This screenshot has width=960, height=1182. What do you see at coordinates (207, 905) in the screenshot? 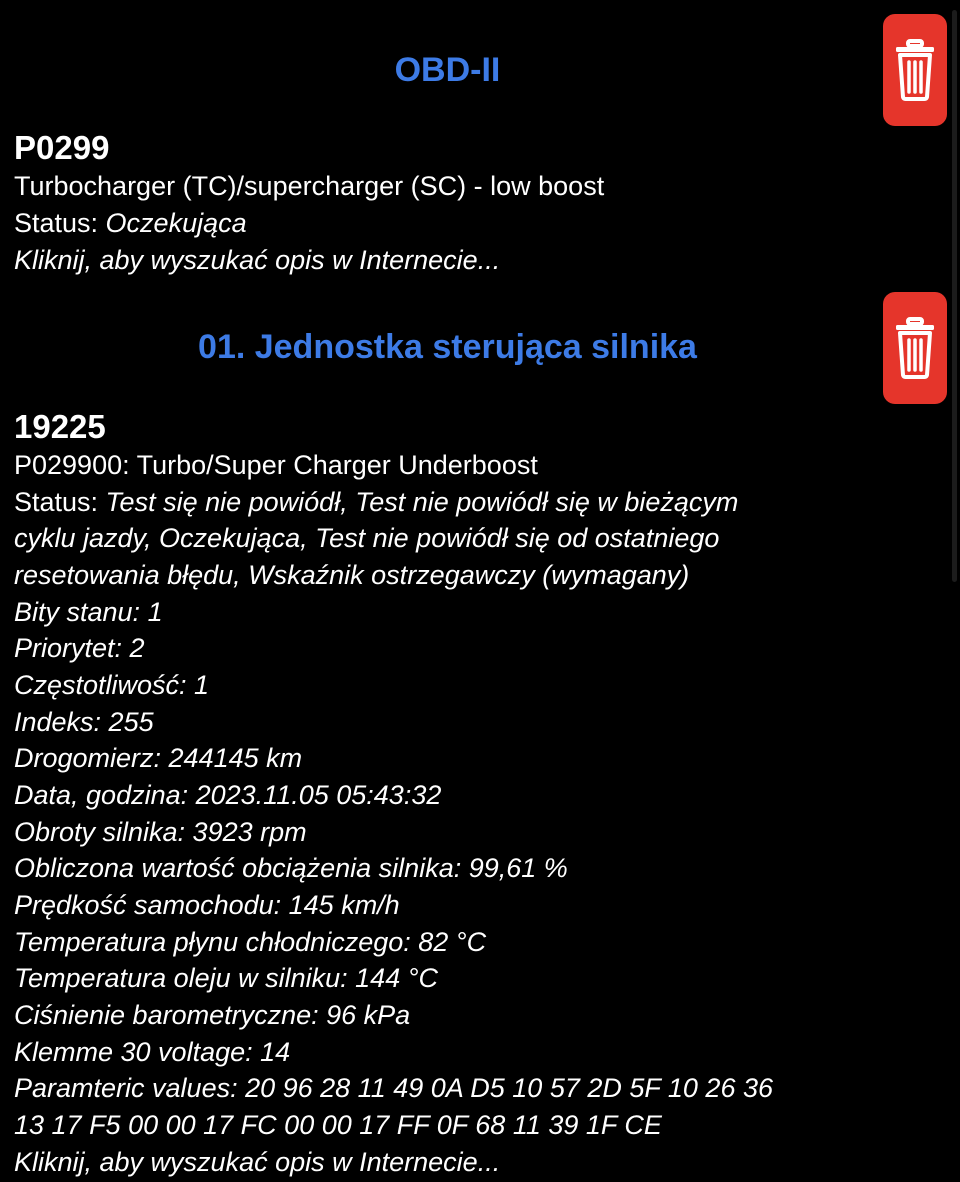
I see `detail-vehicle-speed: Prędkość samochodu: 145 km/h` at bounding box center [207, 905].